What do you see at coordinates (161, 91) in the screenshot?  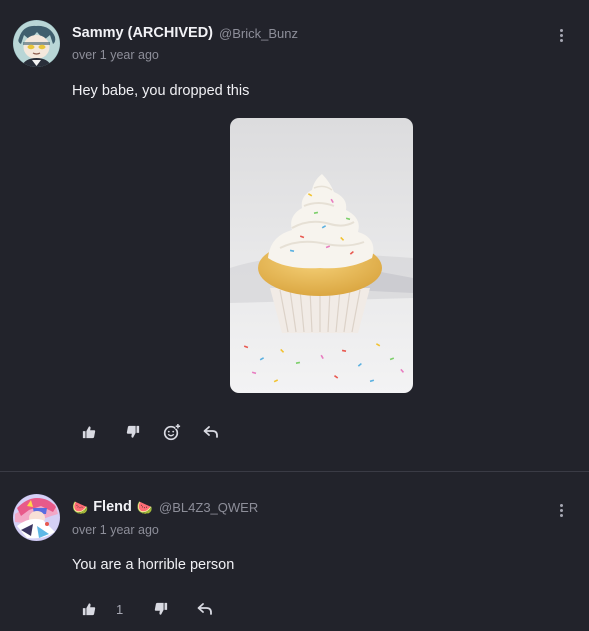 I see `comment-text: Hey babe, you dropped this` at bounding box center [161, 91].